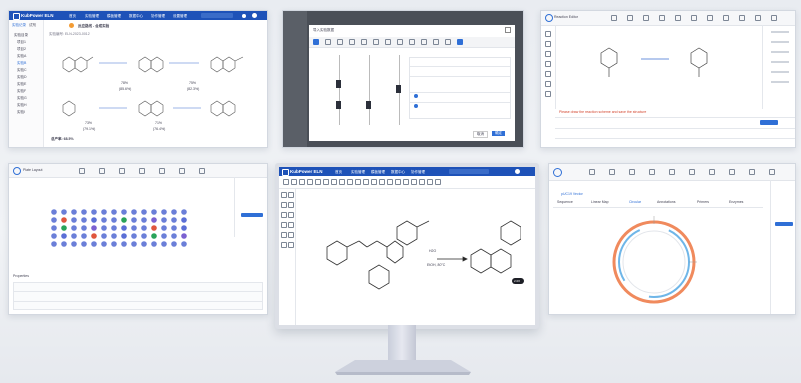  What do you see at coordinates (72, 16) in the screenshot?
I see `nav-item-home: 首页` at bounding box center [72, 16].